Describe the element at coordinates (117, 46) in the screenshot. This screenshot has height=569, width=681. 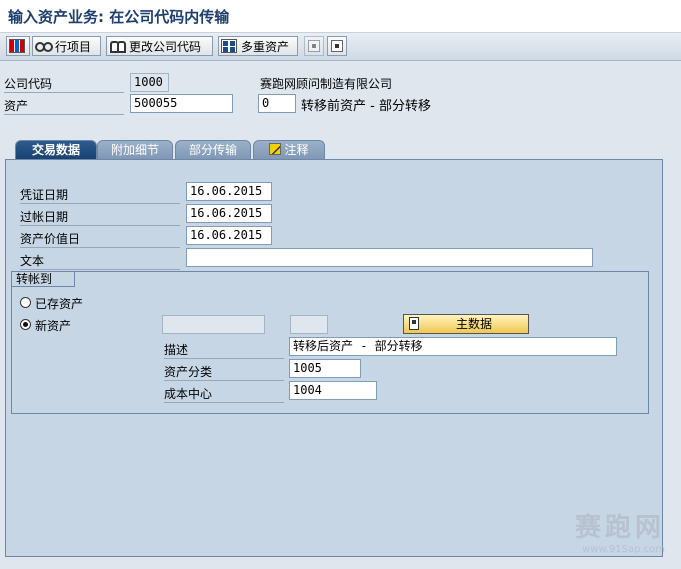
I see `keys-icon` at that location.